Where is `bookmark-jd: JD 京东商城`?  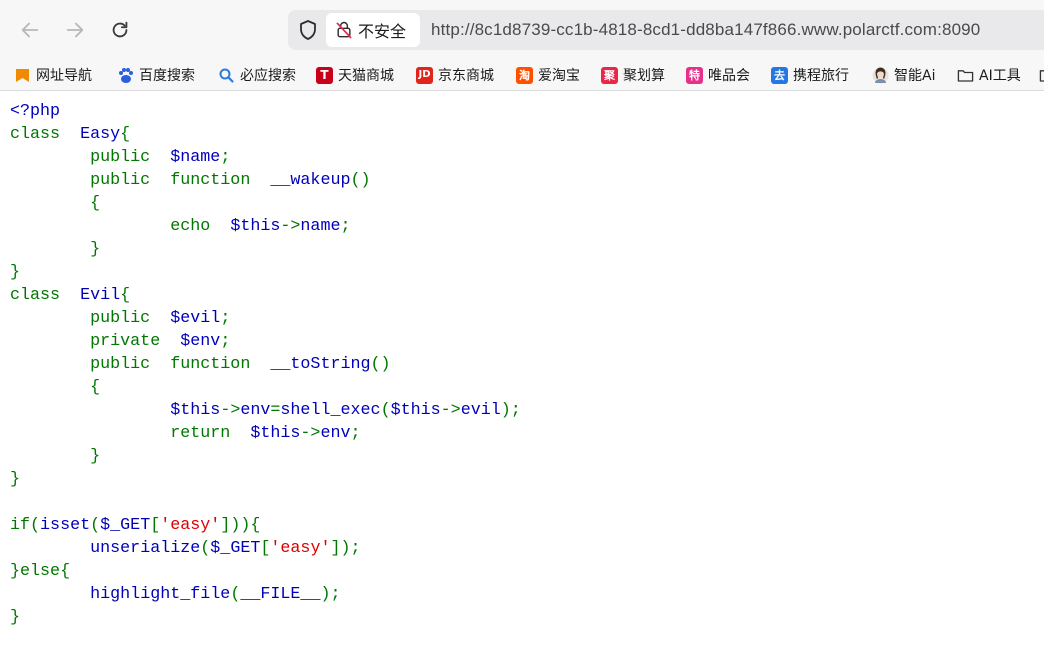
bookmark-jd: JD 京东商城 is located at coordinates (455, 75).